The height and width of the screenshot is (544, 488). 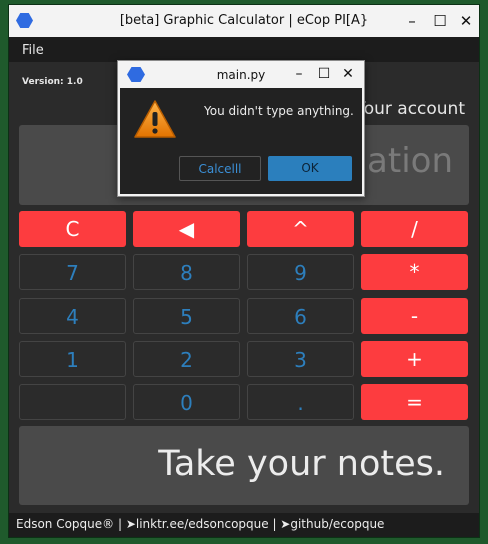 I want to click on menu-bar: File, so click(x=244, y=49).